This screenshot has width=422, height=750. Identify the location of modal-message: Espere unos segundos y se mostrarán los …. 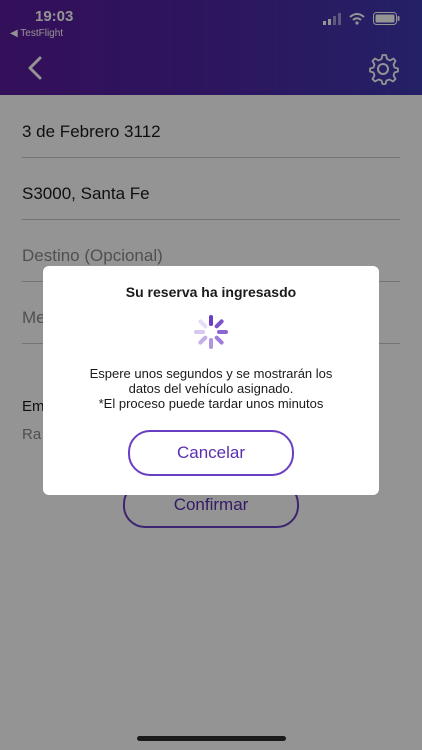
(211, 388).